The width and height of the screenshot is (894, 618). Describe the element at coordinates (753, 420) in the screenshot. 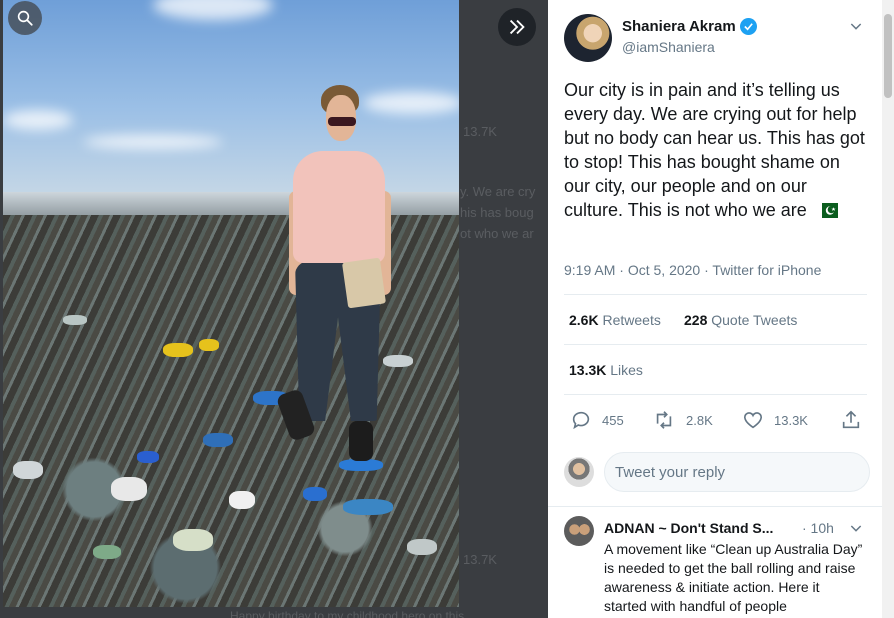

I see `heart-icon` at that location.